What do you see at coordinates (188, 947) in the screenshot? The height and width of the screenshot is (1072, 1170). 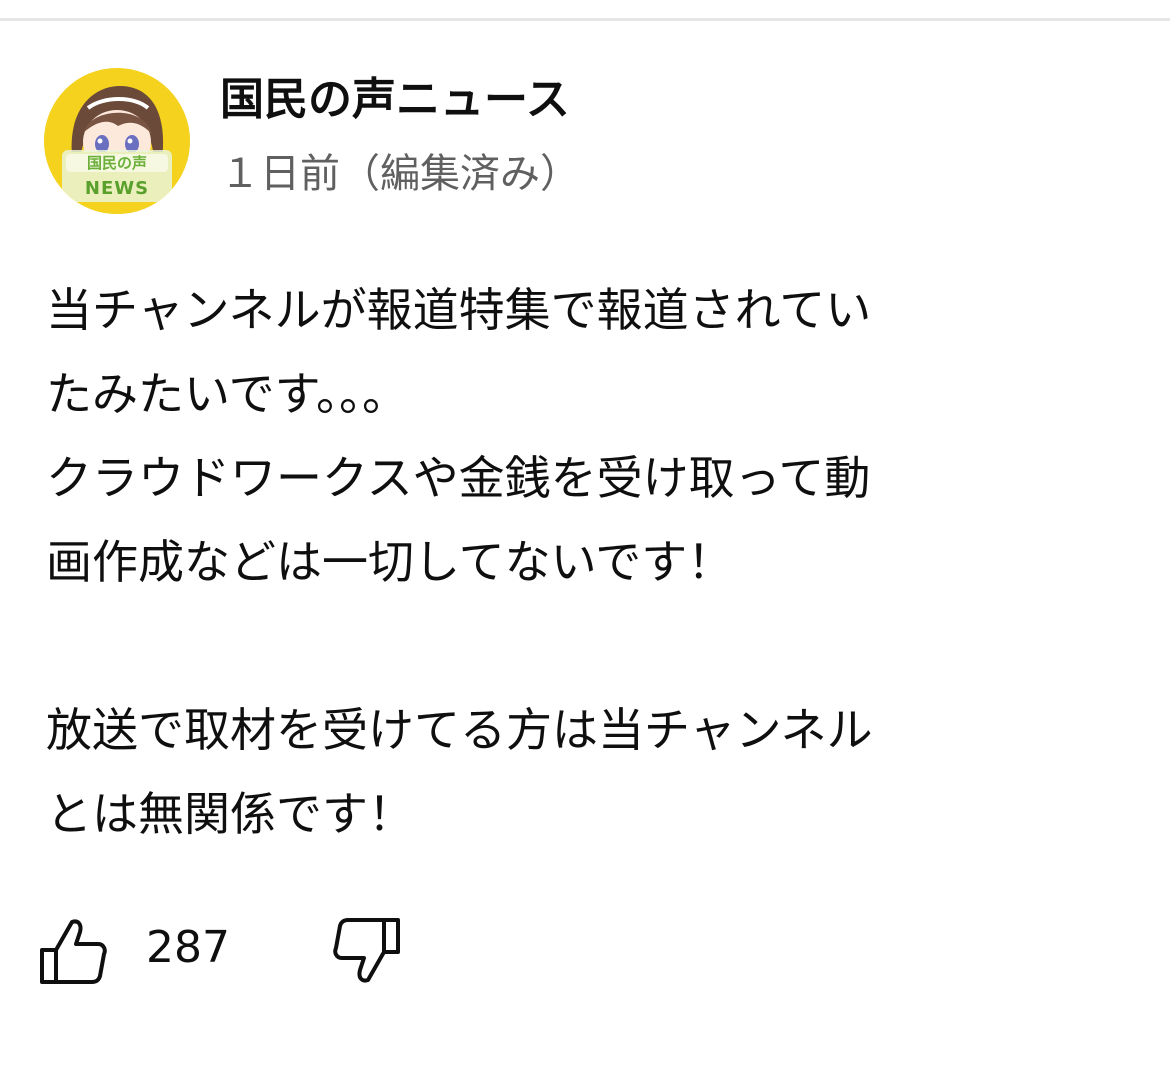 I see `like-count: 287` at bounding box center [188, 947].